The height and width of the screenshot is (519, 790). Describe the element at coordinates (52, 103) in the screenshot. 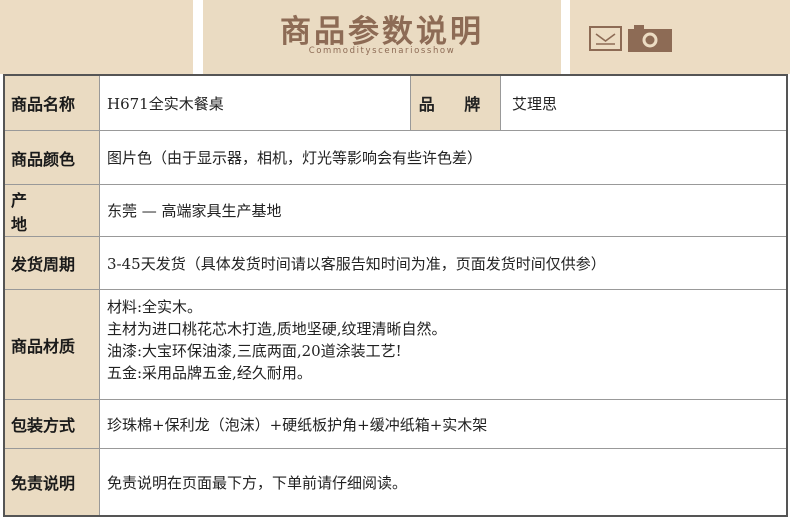

I see `name-label: 商品名称` at that location.